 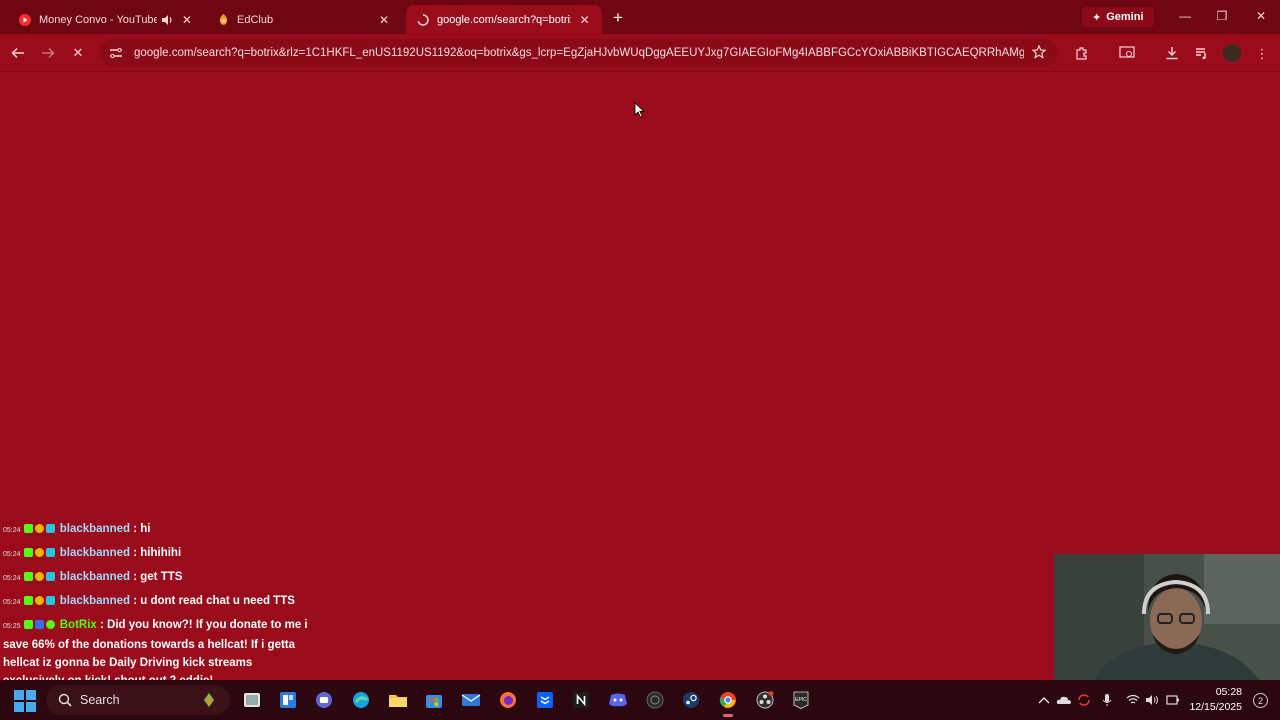 What do you see at coordinates (160, 530) in the screenshot?
I see `chat-message: 05:24 blackbanned : hi` at bounding box center [160, 530].